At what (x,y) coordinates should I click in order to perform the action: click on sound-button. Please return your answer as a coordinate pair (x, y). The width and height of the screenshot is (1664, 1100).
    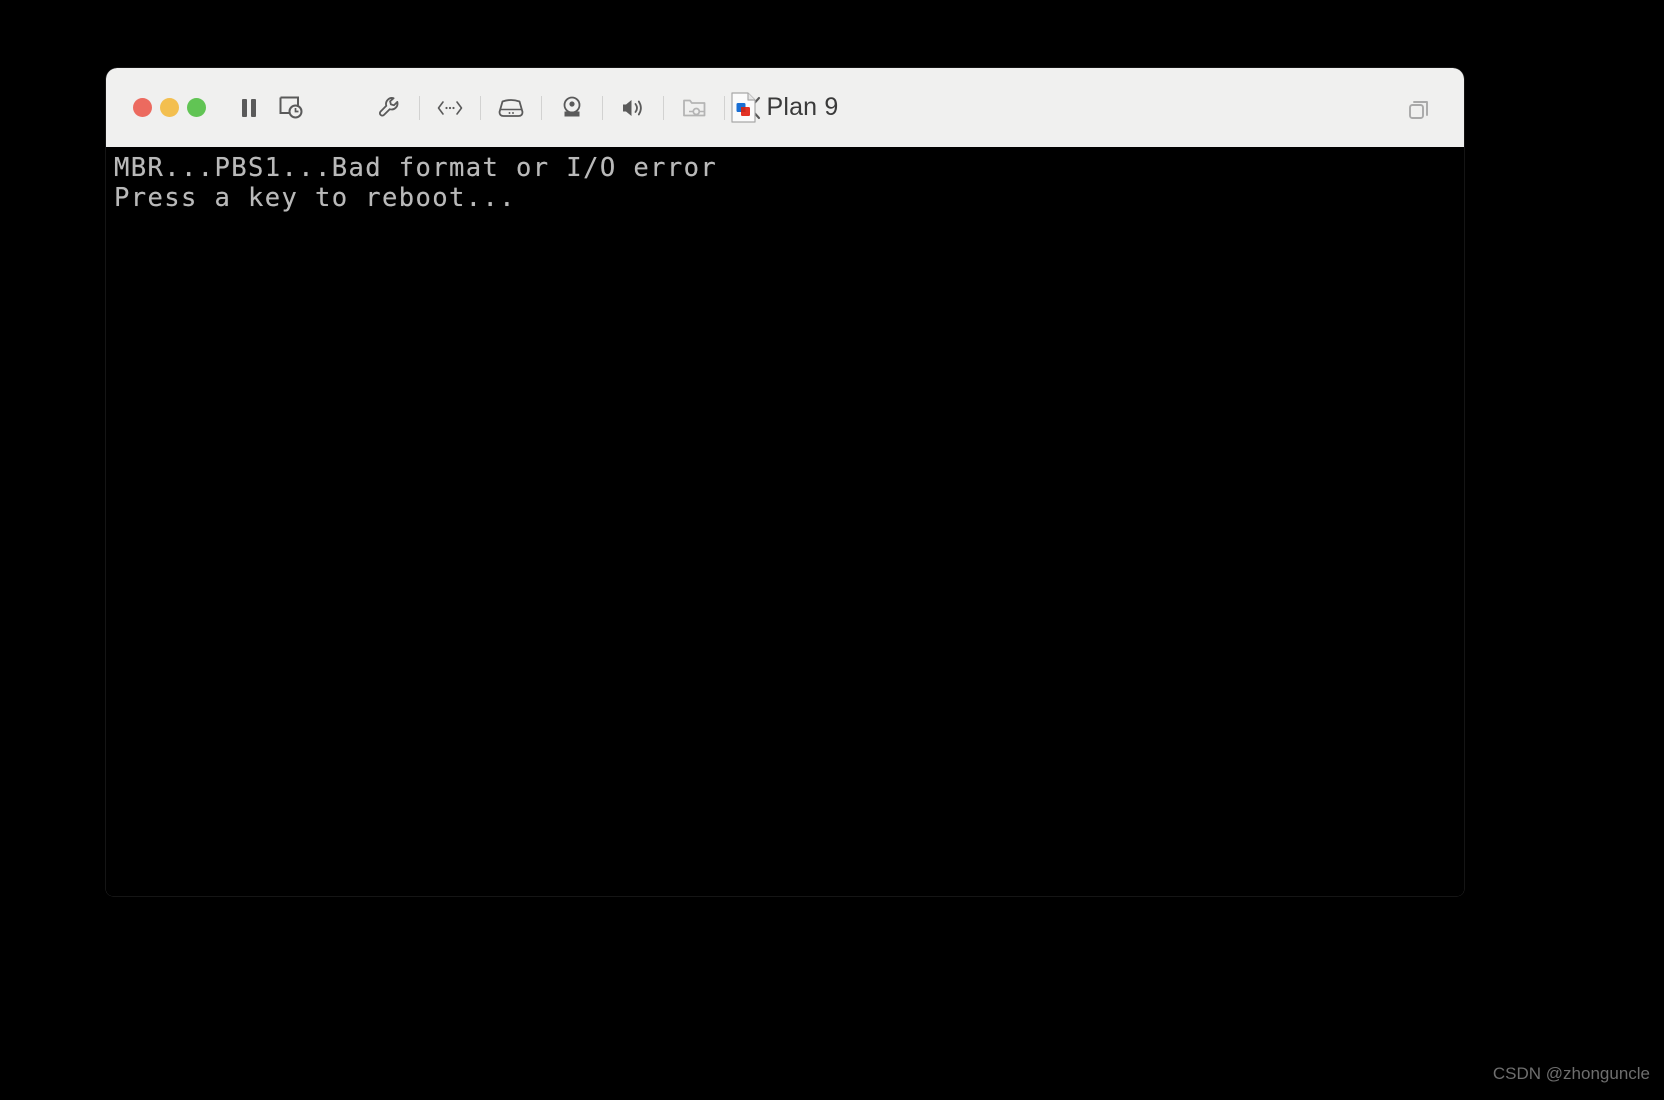
    Looking at the image, I should click on (633, 108).